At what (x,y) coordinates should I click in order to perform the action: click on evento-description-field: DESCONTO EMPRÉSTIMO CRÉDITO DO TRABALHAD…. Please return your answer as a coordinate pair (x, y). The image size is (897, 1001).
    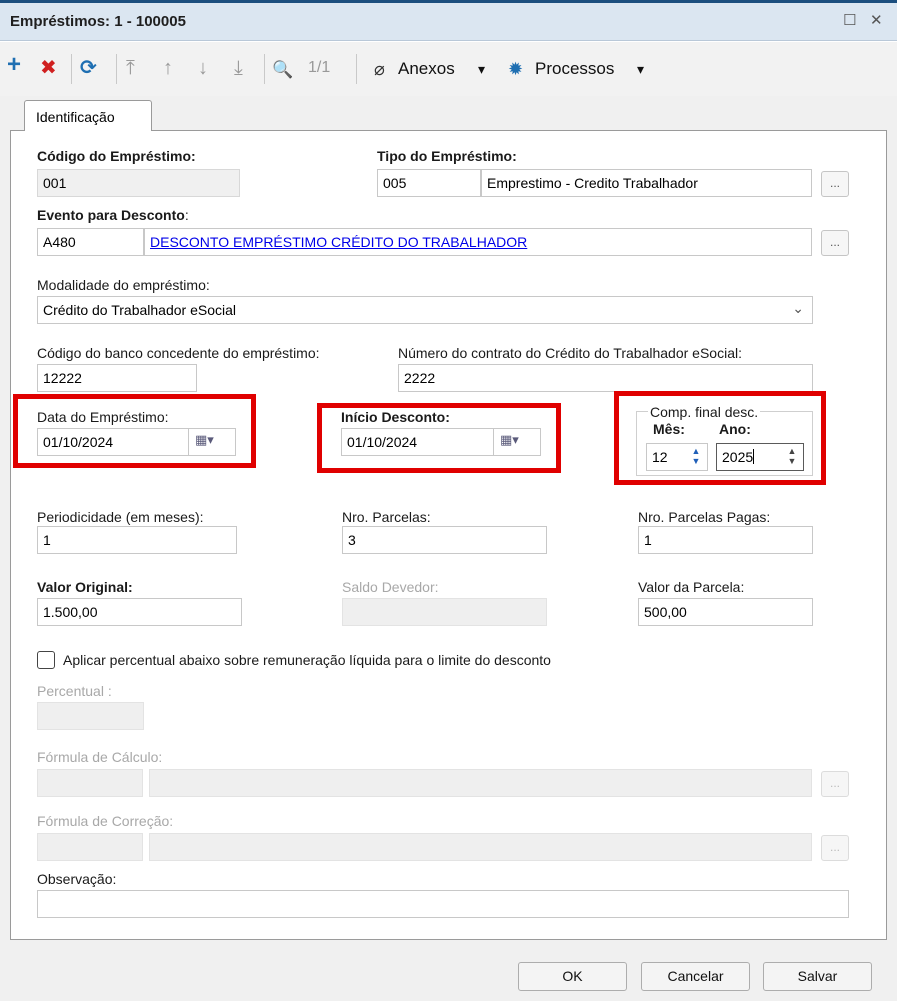
    Looking at the image, I should click on (478, 242).